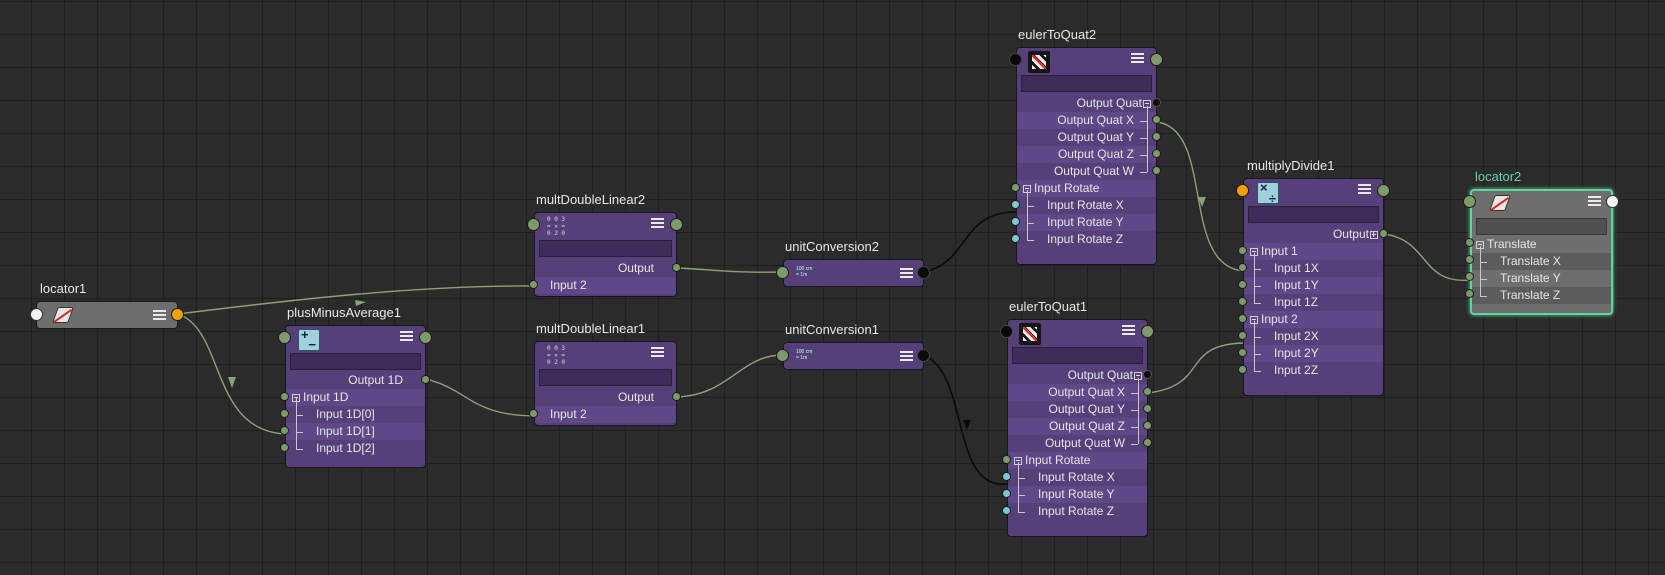 Image resolution: width=1665 pixels, height=575 pixels. I want to click on expand-icon, so click(1374, 235).